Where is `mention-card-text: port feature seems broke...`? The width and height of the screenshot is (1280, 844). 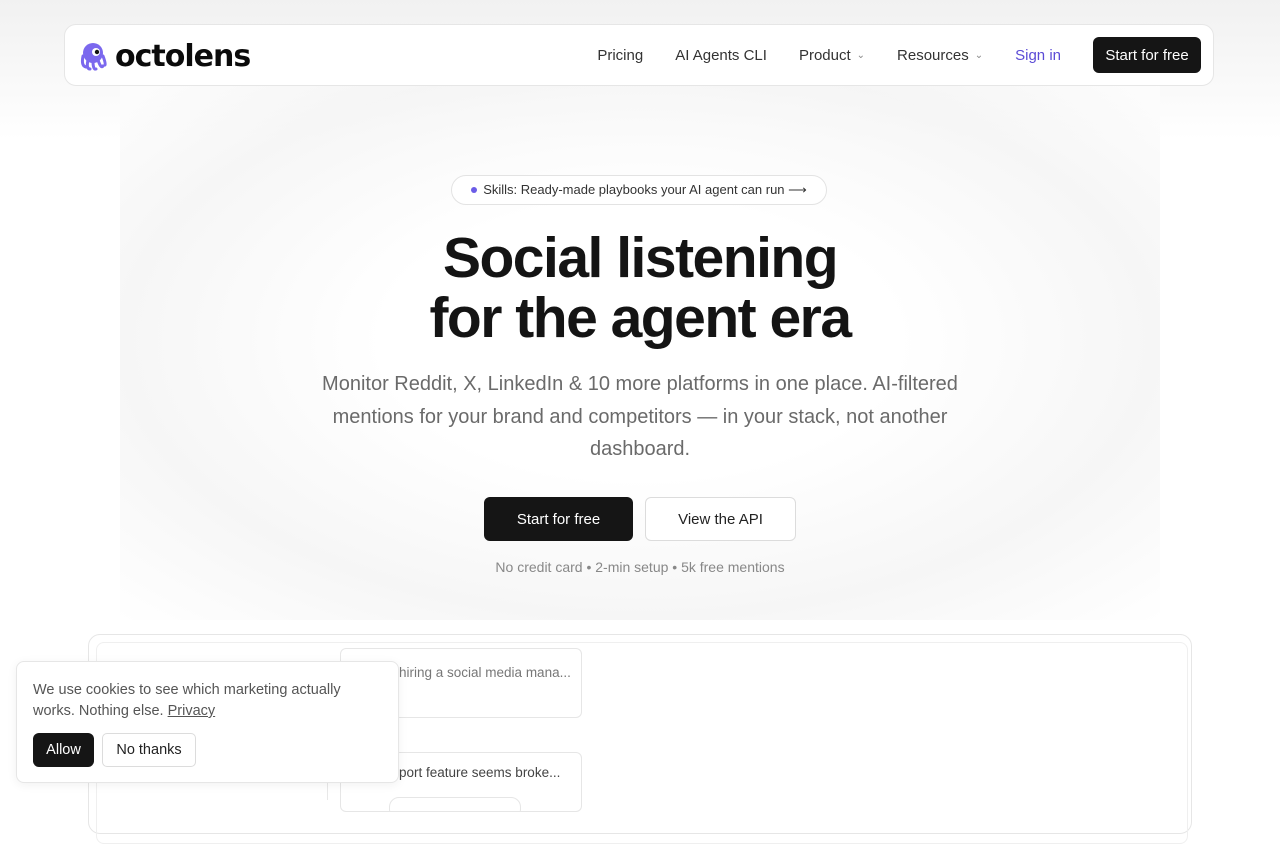 mention-card-text: port feature seems broke... is located at coordinates (480, 772).